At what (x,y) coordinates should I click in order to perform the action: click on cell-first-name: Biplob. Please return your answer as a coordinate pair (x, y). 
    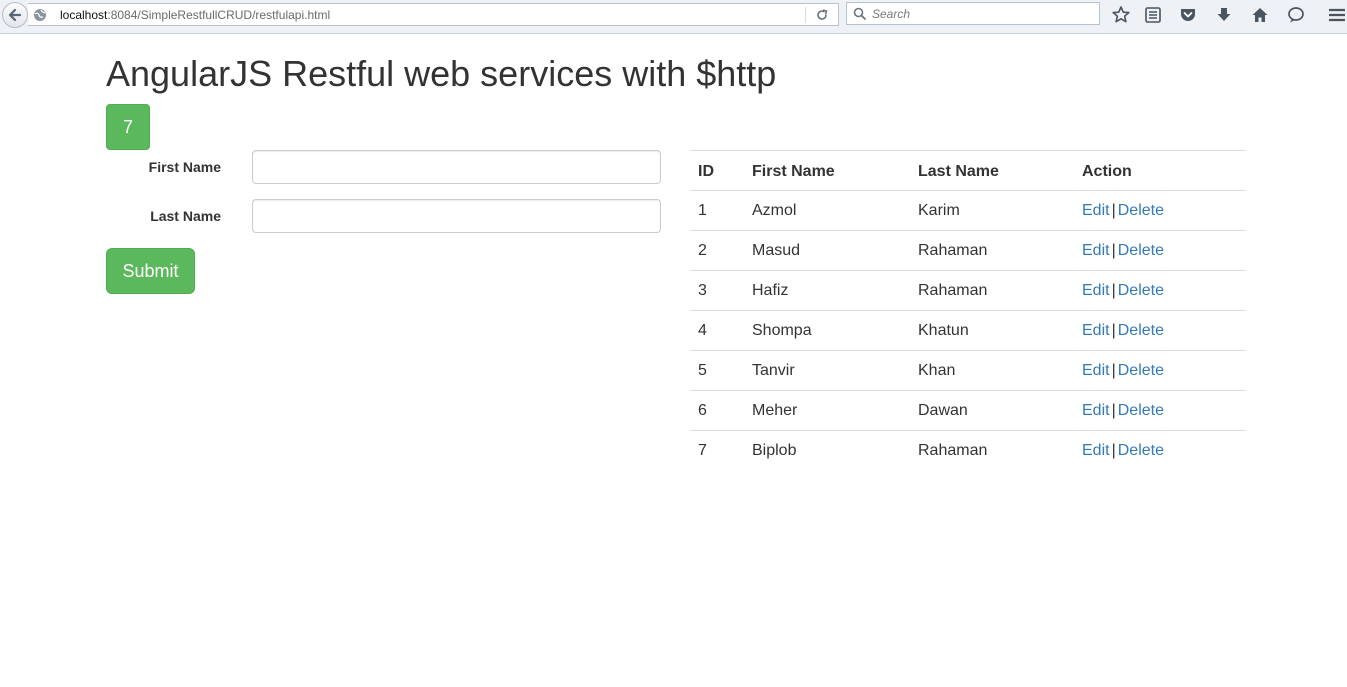
    Looking at the image, I should click on (774, 450).